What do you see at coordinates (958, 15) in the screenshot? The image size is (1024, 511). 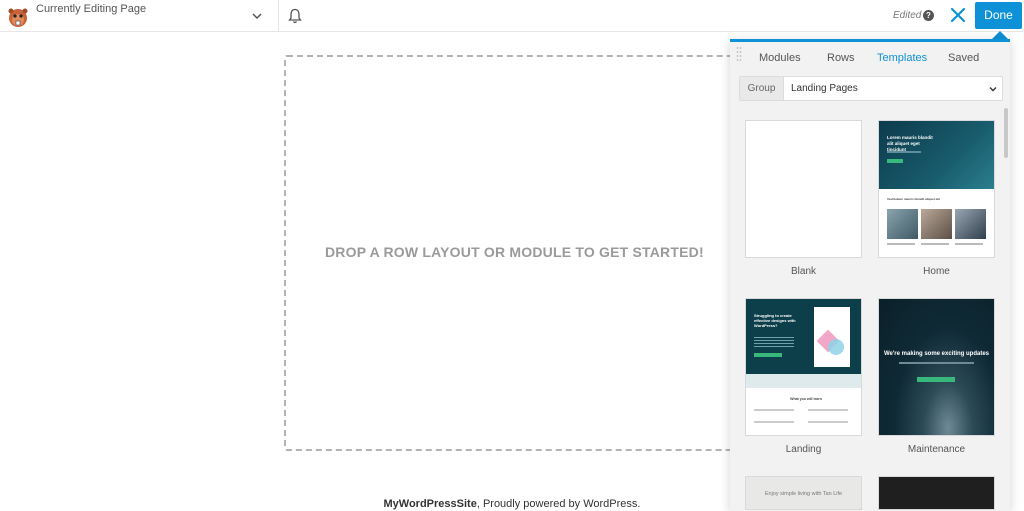 I see `close-icon` at bounding box center [958, 15].